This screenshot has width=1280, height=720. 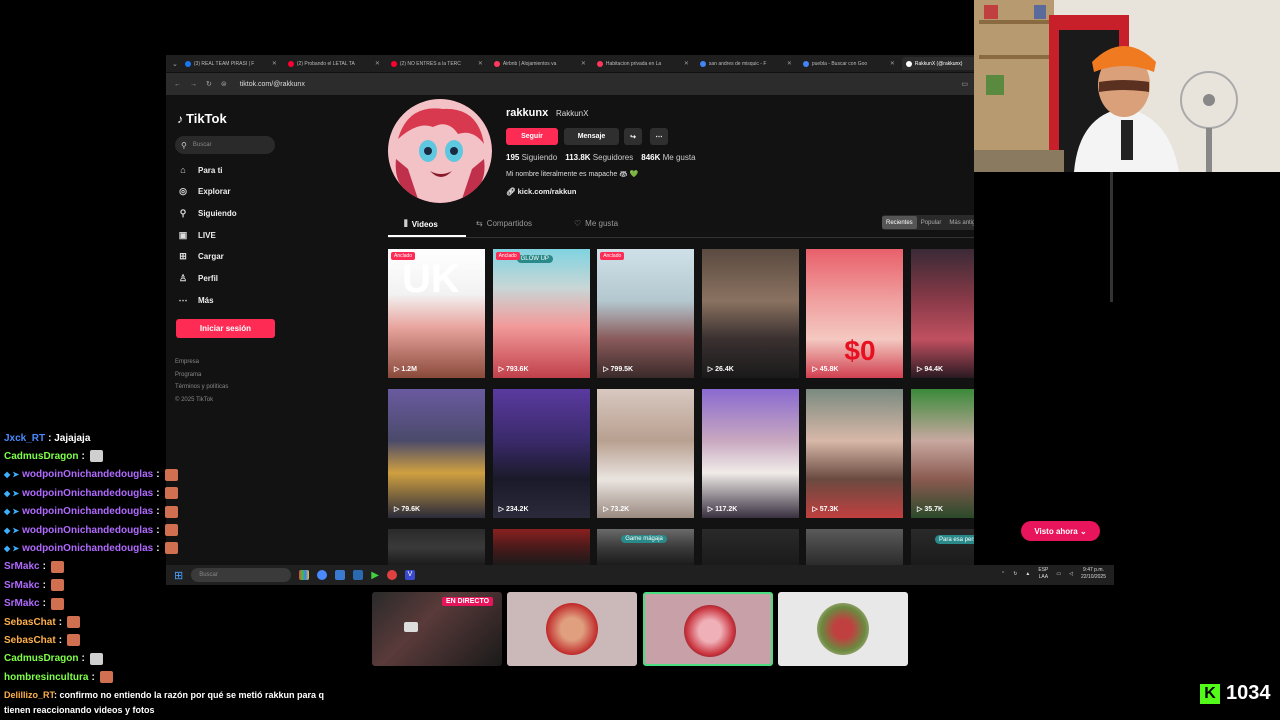 What do you see at coordinates (942, 313) in the screenshot?
I see `video-card: ▷ 94.4K` at bounding box center [942, 313].